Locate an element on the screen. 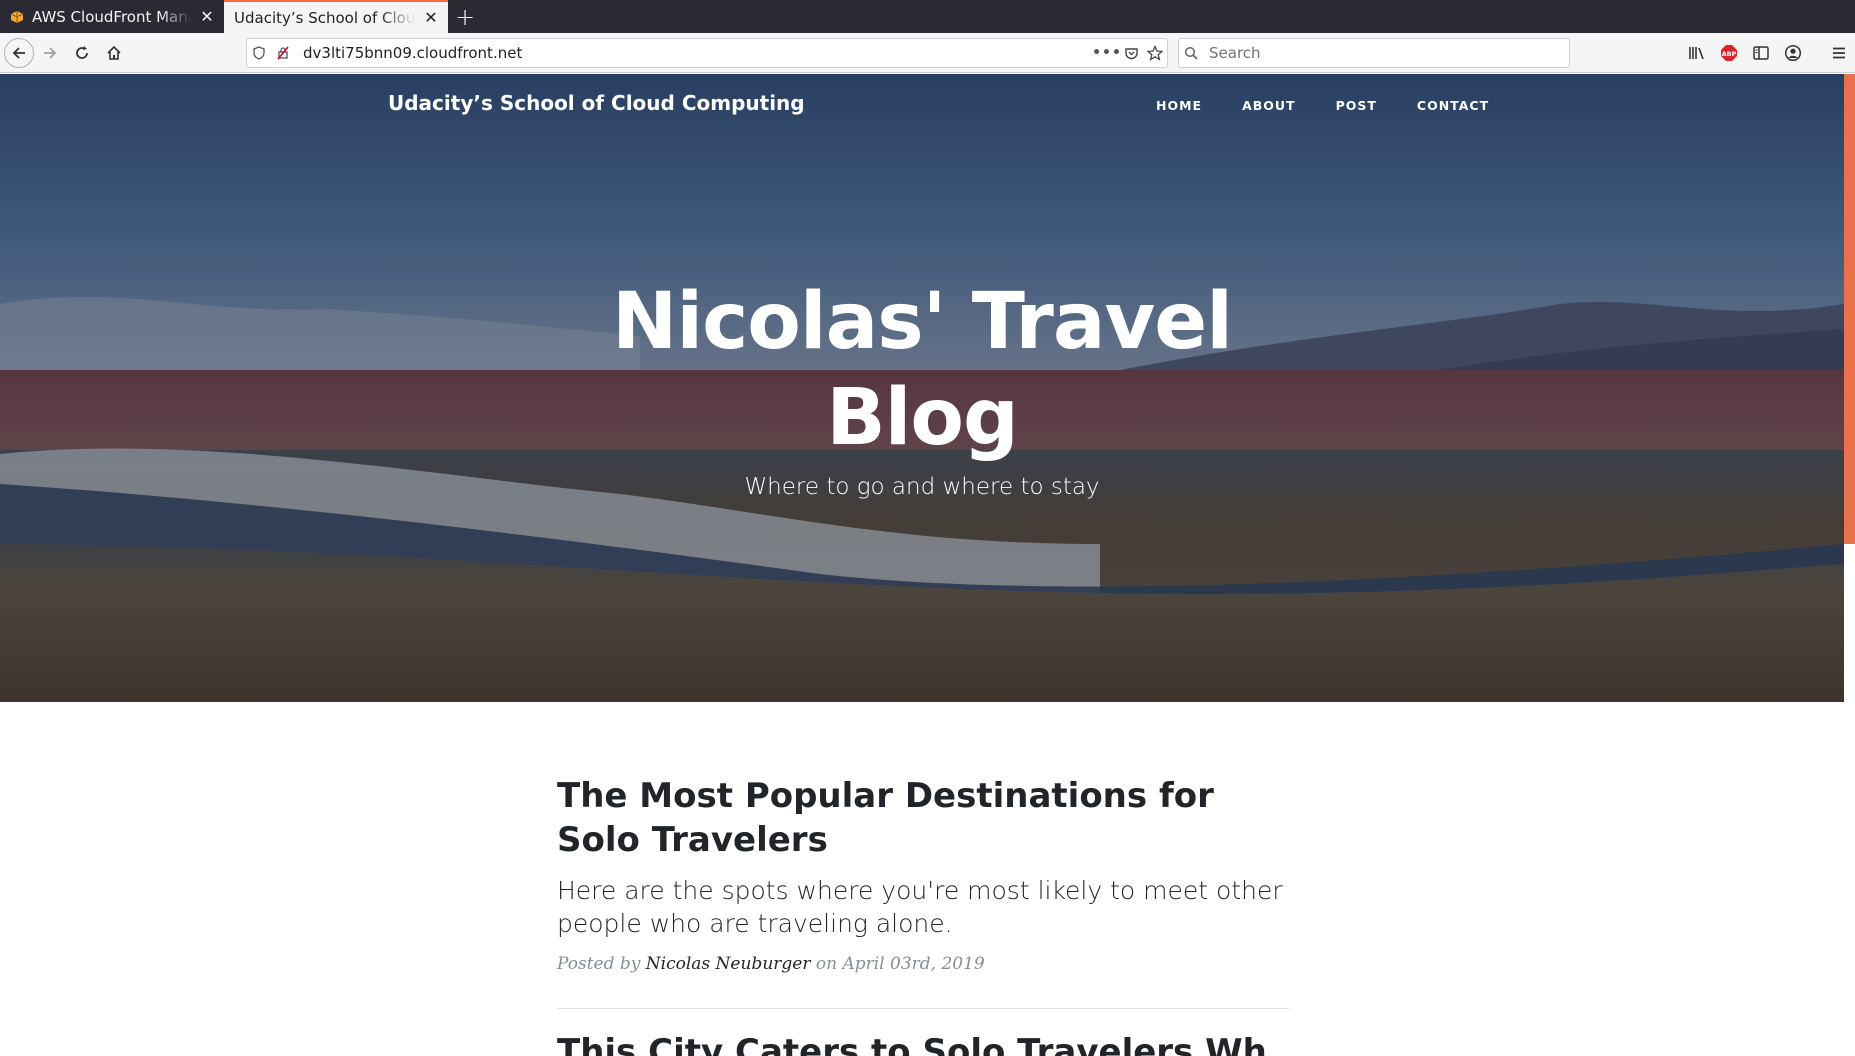 This screenshot has height=1056, width=1855. search-icon is located at coordinates (1191, 53).